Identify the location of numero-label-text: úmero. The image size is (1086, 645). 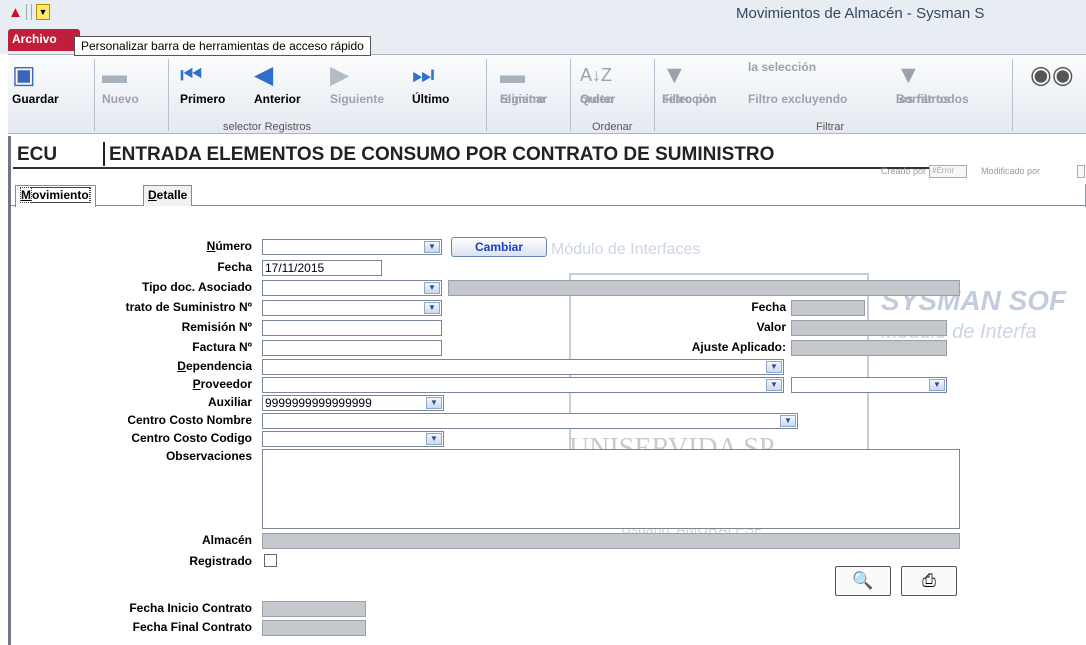
(233, 246).